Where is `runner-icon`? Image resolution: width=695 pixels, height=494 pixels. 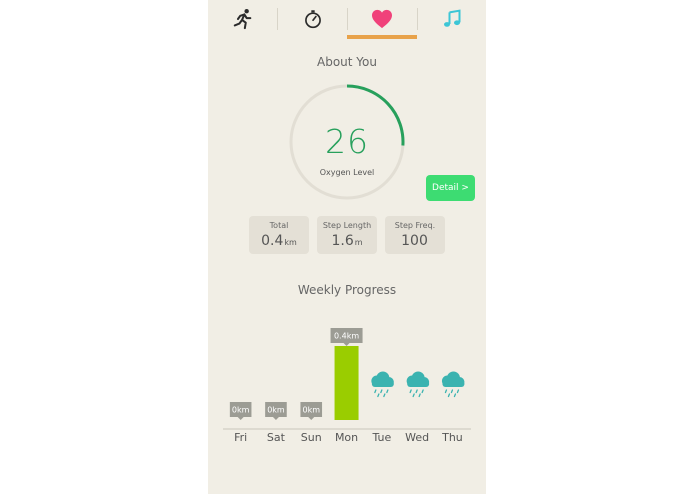 runner-icon is located at coordinates (242, 19).